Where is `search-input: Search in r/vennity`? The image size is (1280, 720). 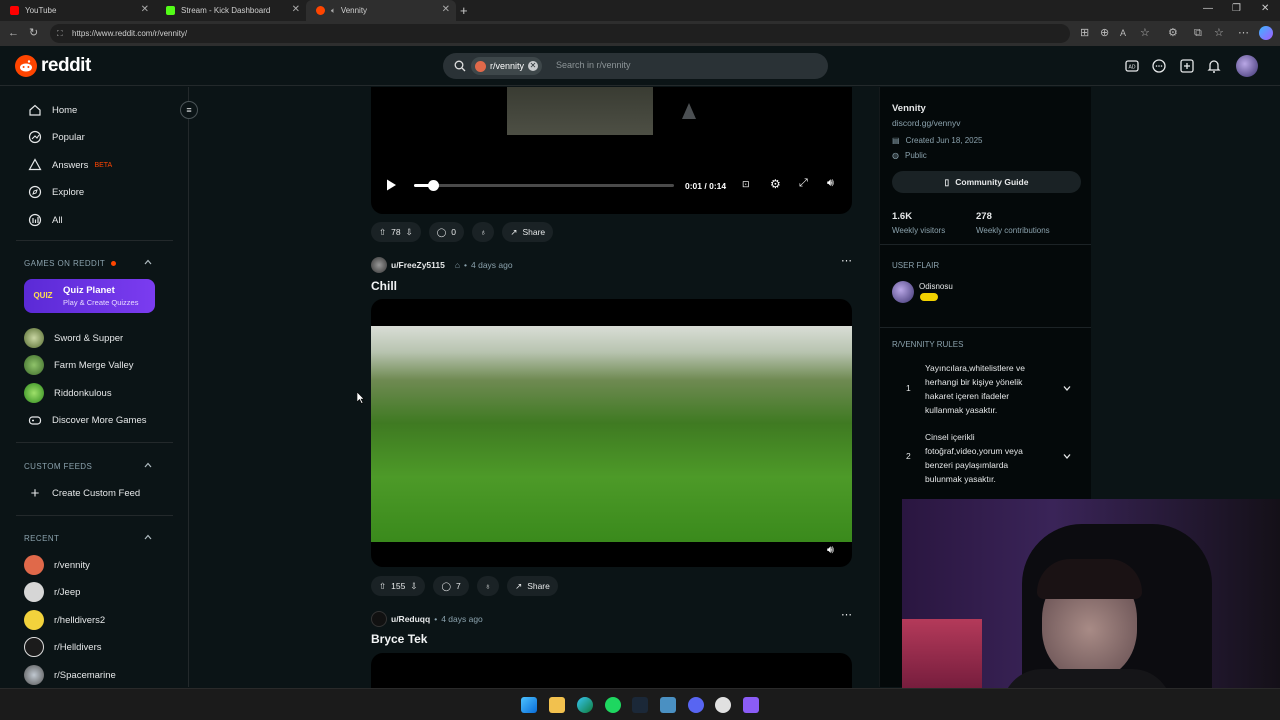
search-input: Search in r/vennity is located at coordinates (593, 65).